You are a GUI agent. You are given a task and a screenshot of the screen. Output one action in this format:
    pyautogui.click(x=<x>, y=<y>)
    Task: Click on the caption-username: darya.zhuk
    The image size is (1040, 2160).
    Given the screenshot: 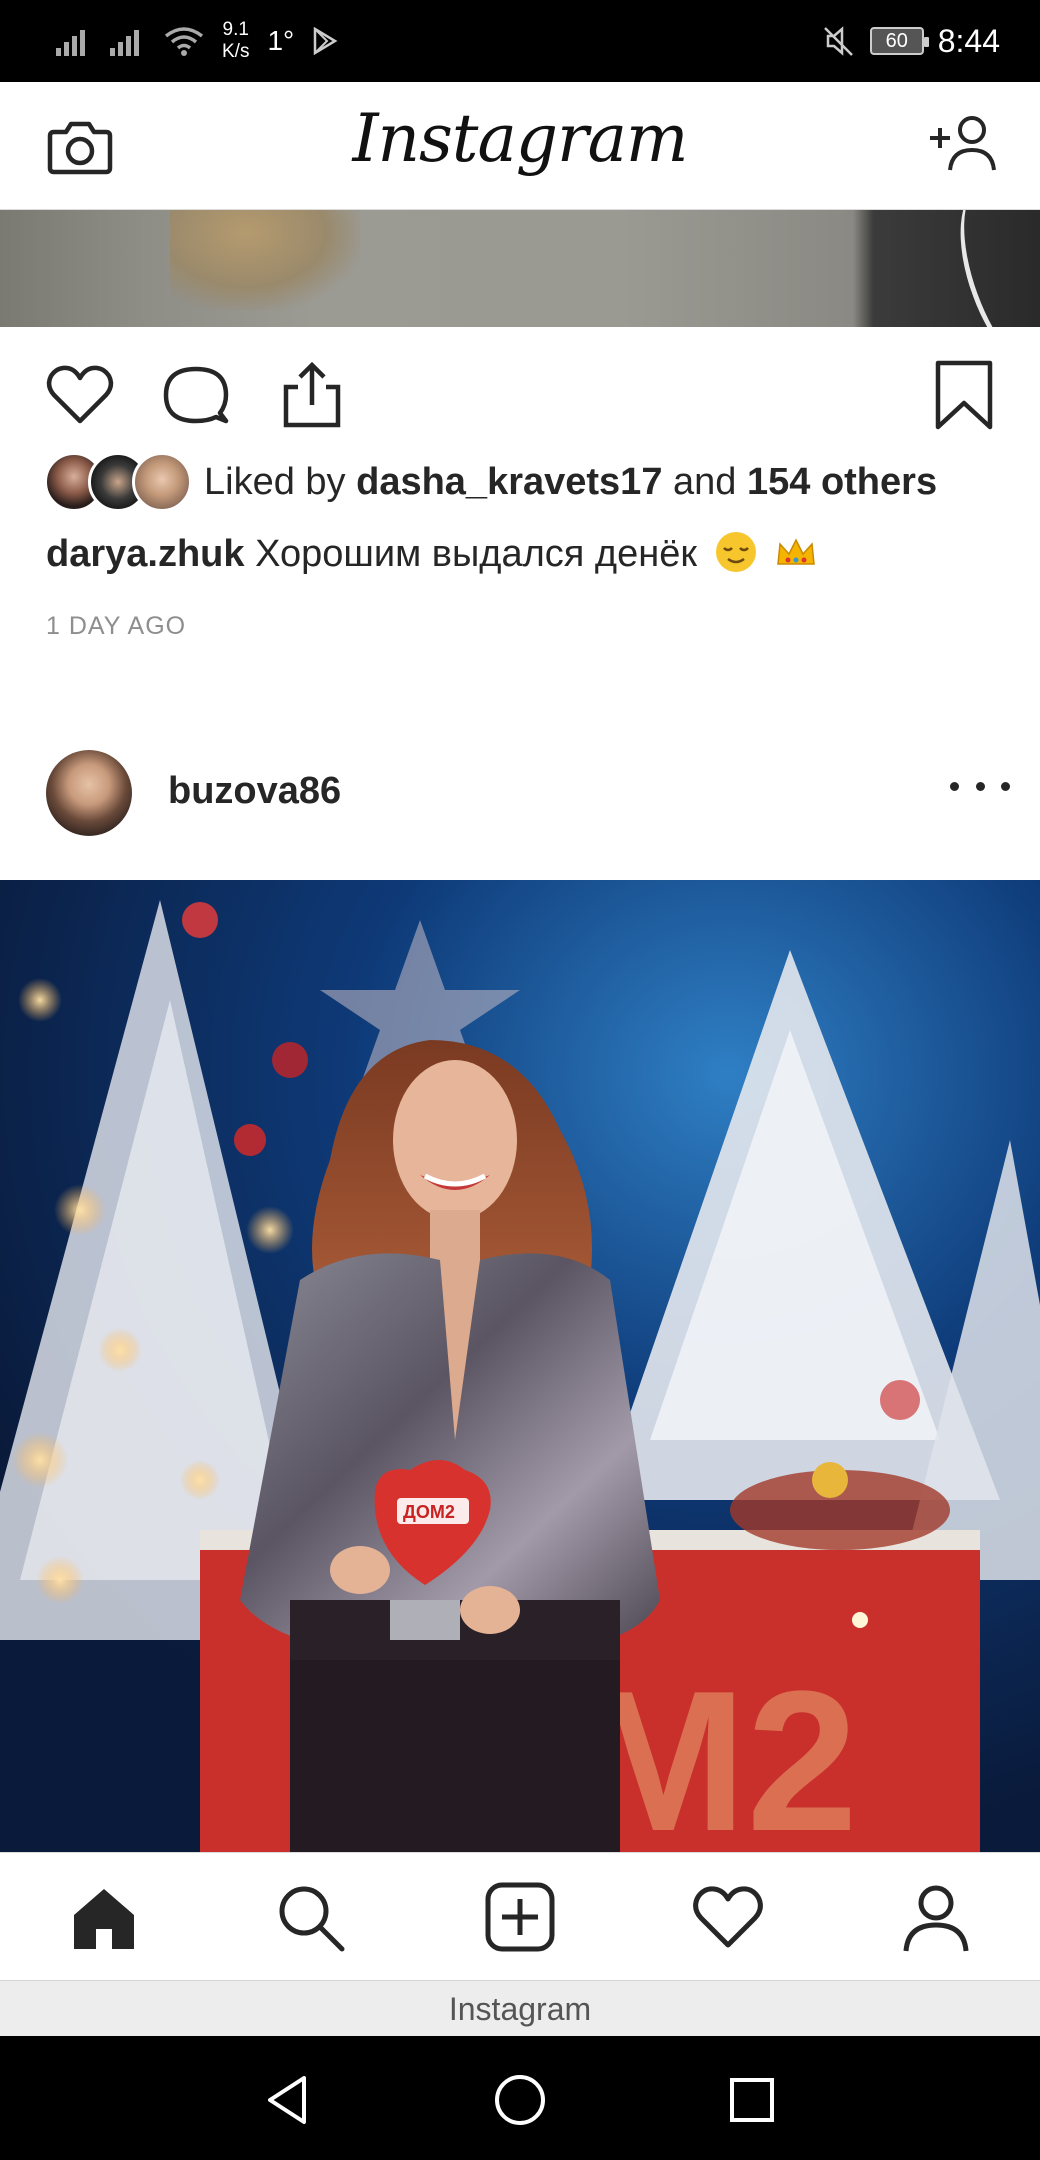 What is the action you would take?
    pyautogui.click(x=145, y=554)
    